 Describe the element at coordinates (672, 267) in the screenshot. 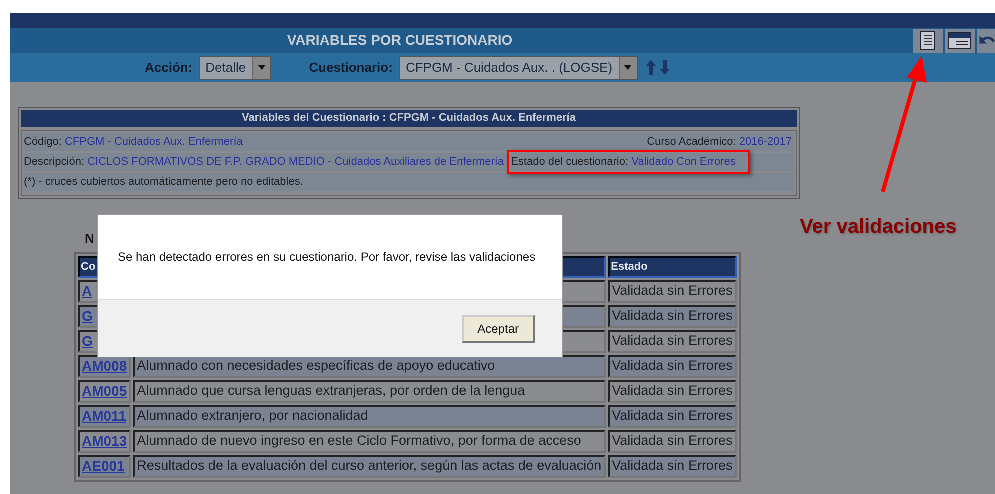

I see `column-header: Estado` at that location.